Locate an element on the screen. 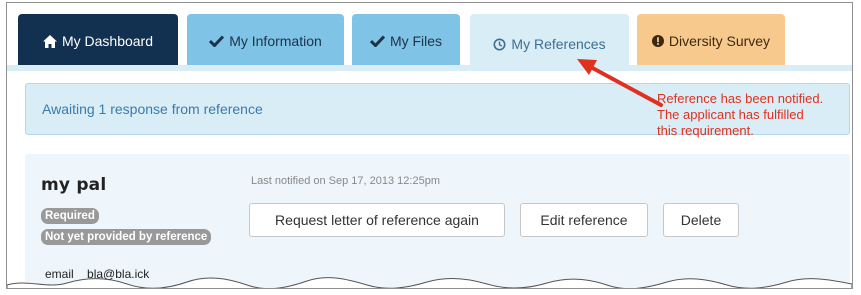 The image size is (861, 295). tab-my-dashboard: My Dashboard is located at coordinates (98, 39).